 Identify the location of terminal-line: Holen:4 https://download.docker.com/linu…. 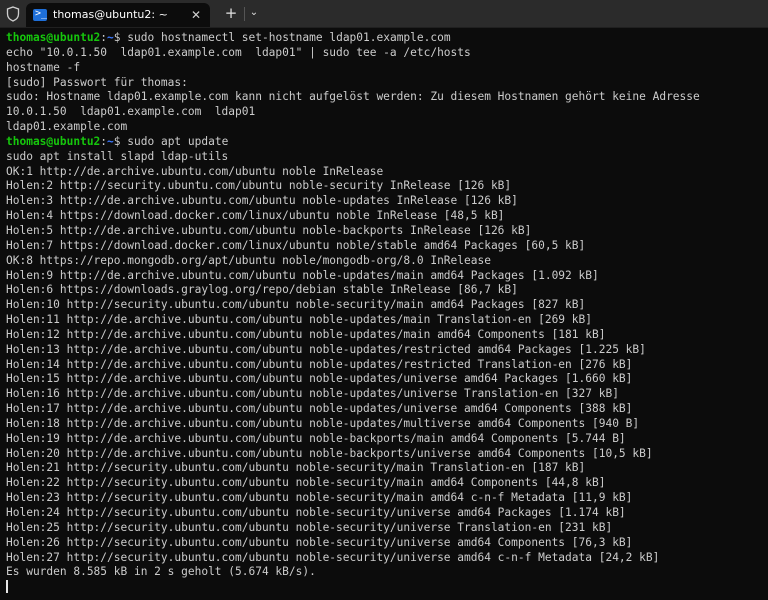
(255, 216).